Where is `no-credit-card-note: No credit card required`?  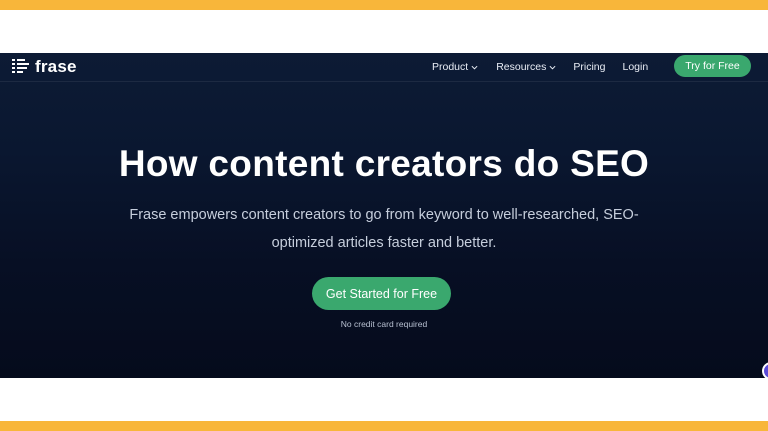 no-credit-card-note: No credit card required is located at coordinates (384, 324).